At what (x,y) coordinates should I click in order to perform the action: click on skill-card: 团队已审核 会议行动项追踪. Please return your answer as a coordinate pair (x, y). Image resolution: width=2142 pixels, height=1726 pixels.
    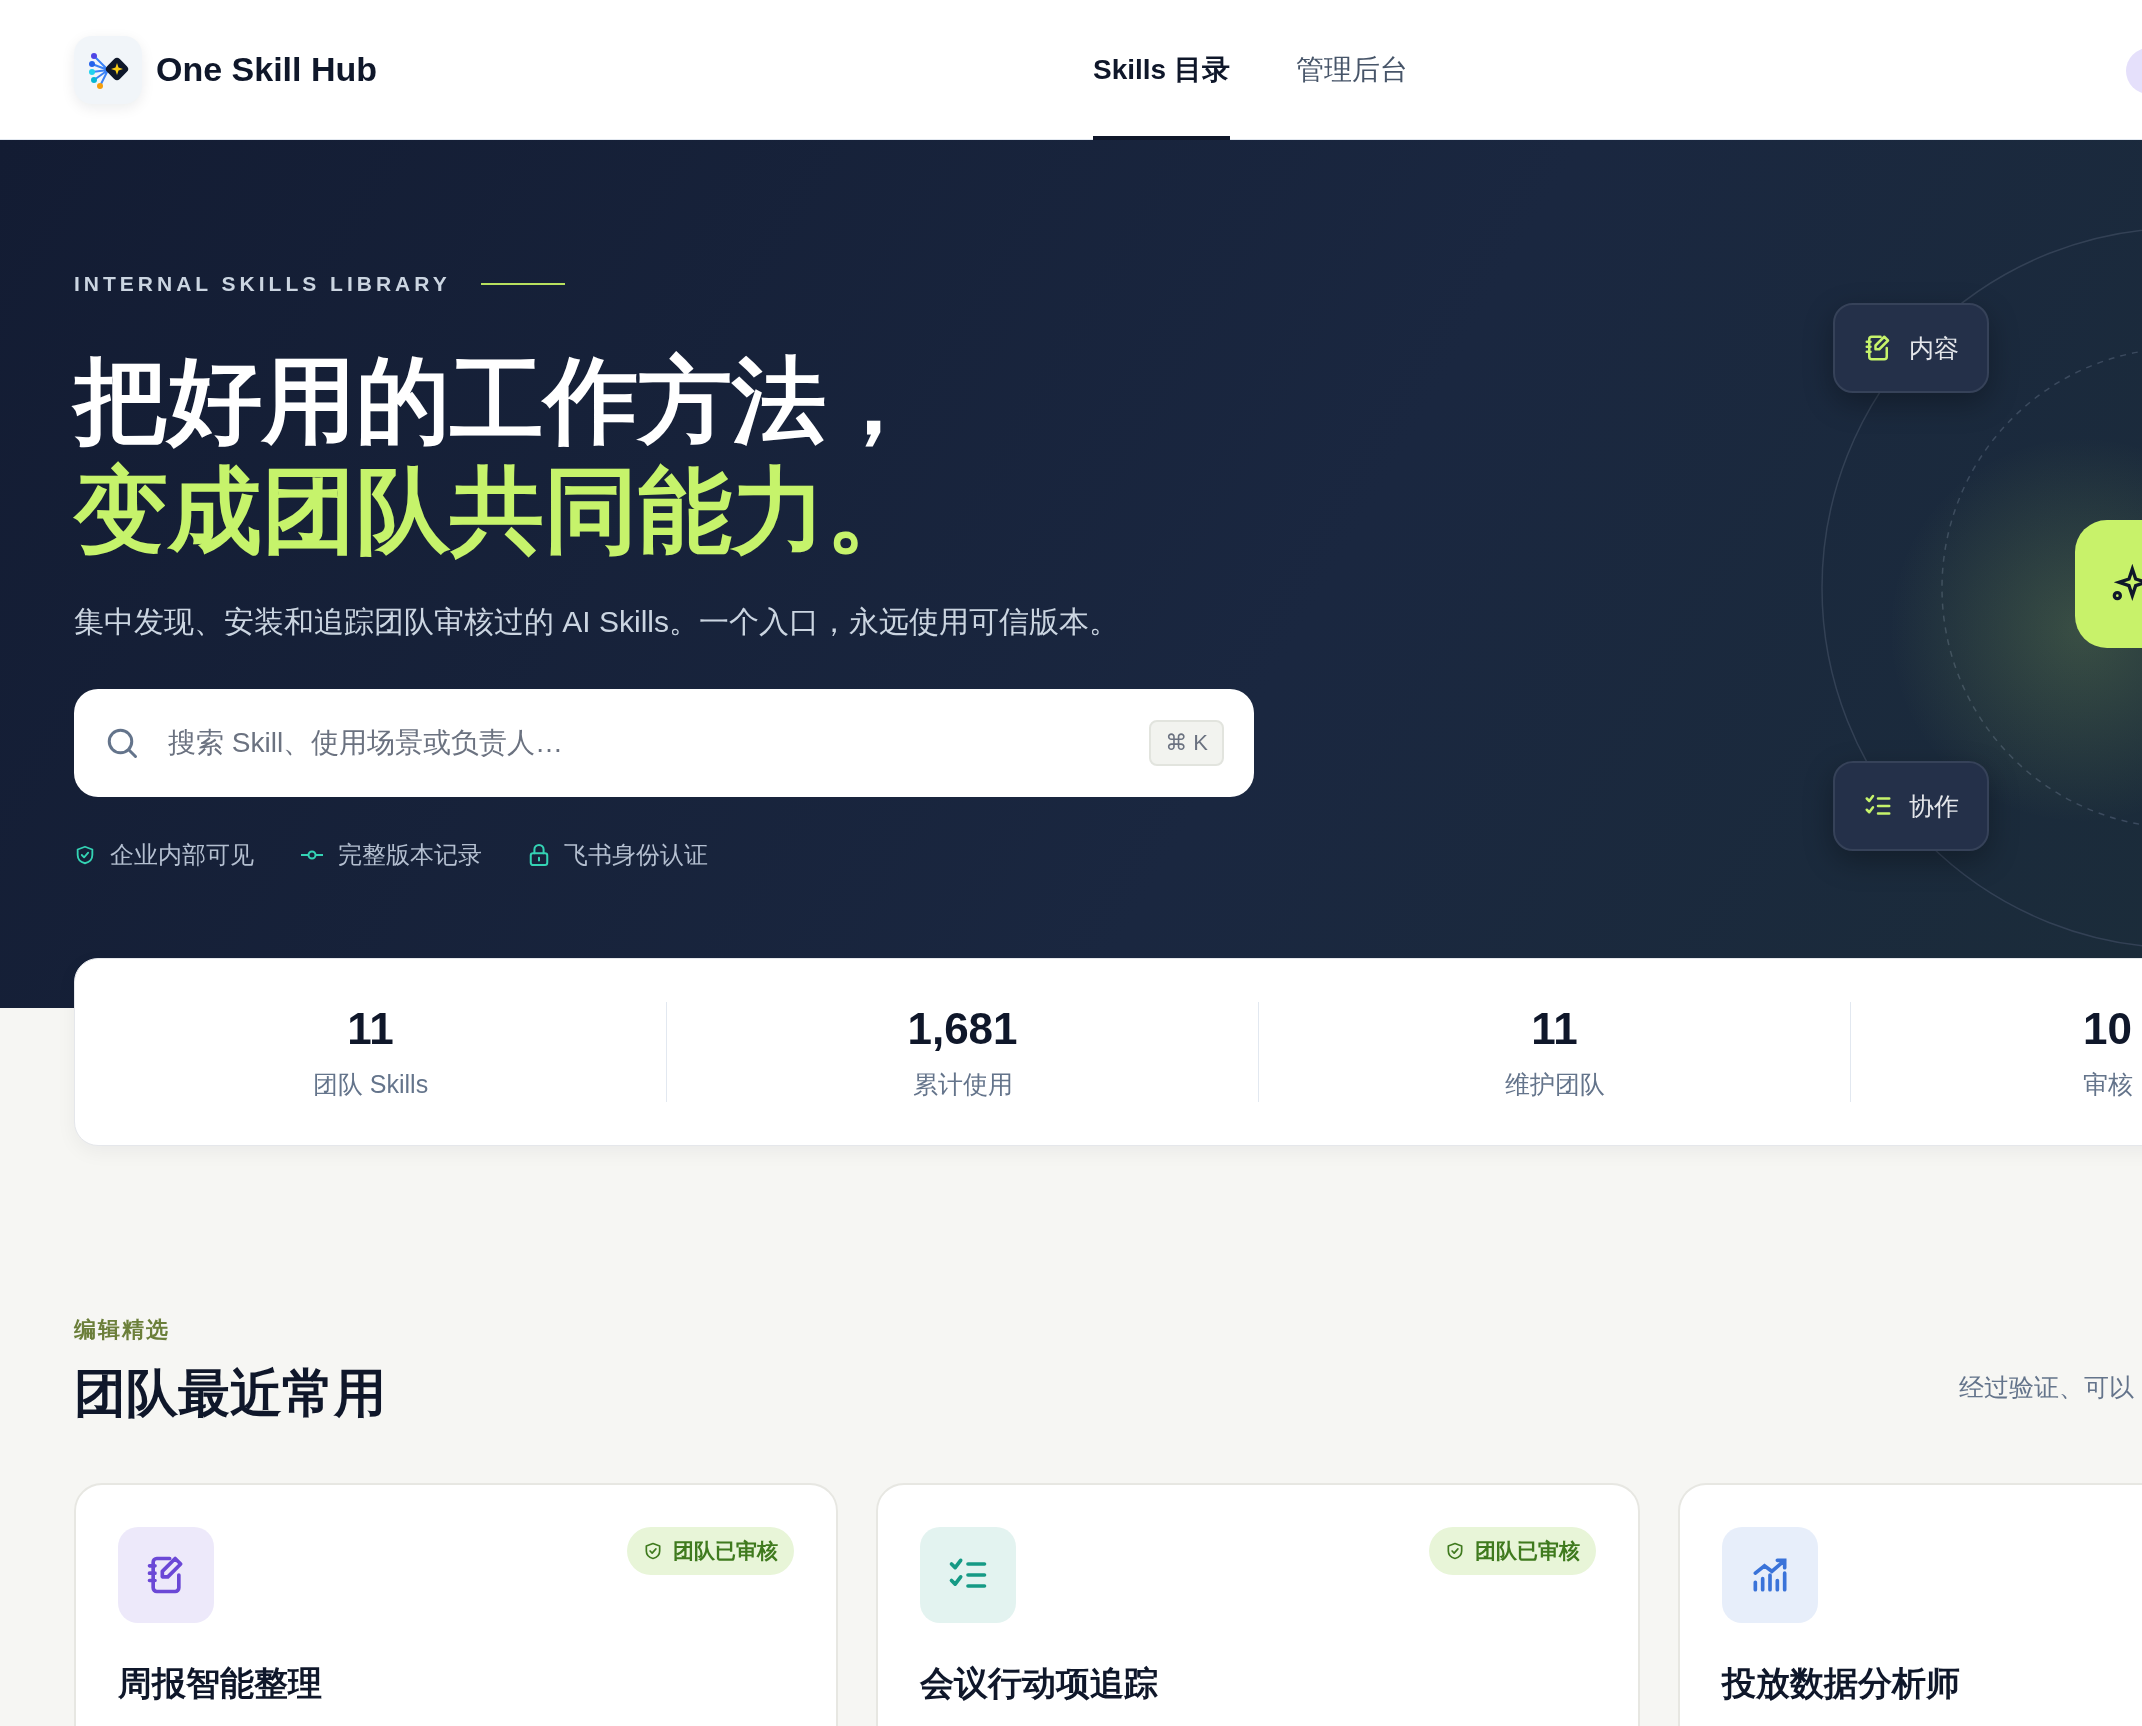
    Looking at the image, I should click on (1258, 1604).